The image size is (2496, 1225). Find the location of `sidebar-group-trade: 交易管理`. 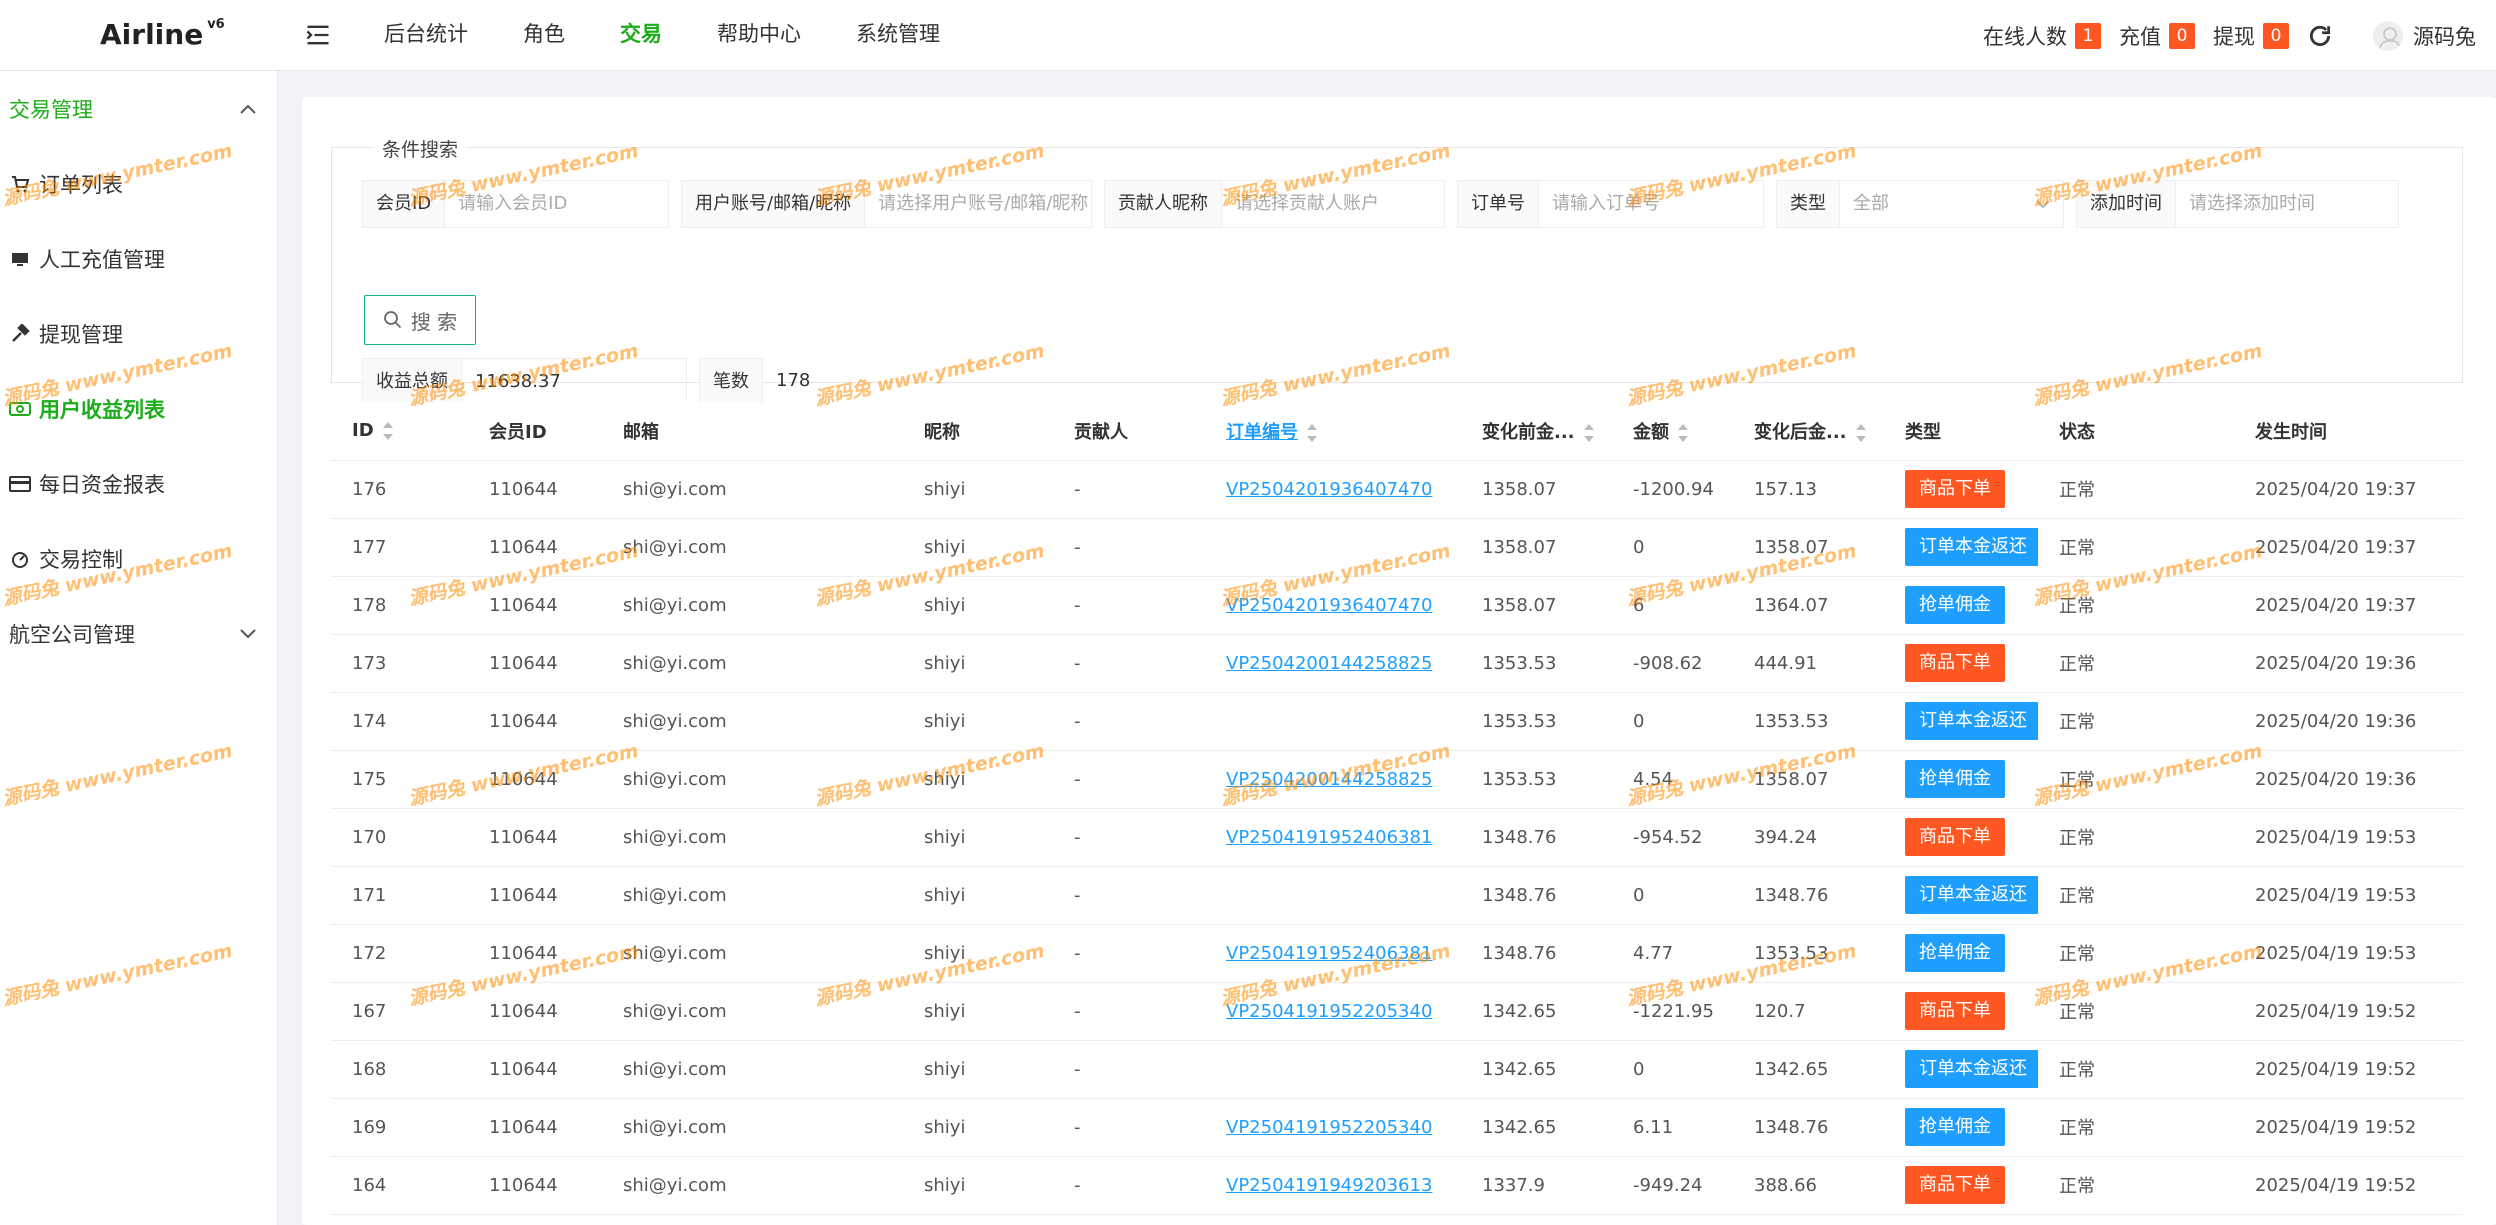

sidebar-group-trade: 交易管理 is located at coordinates (138, 108).